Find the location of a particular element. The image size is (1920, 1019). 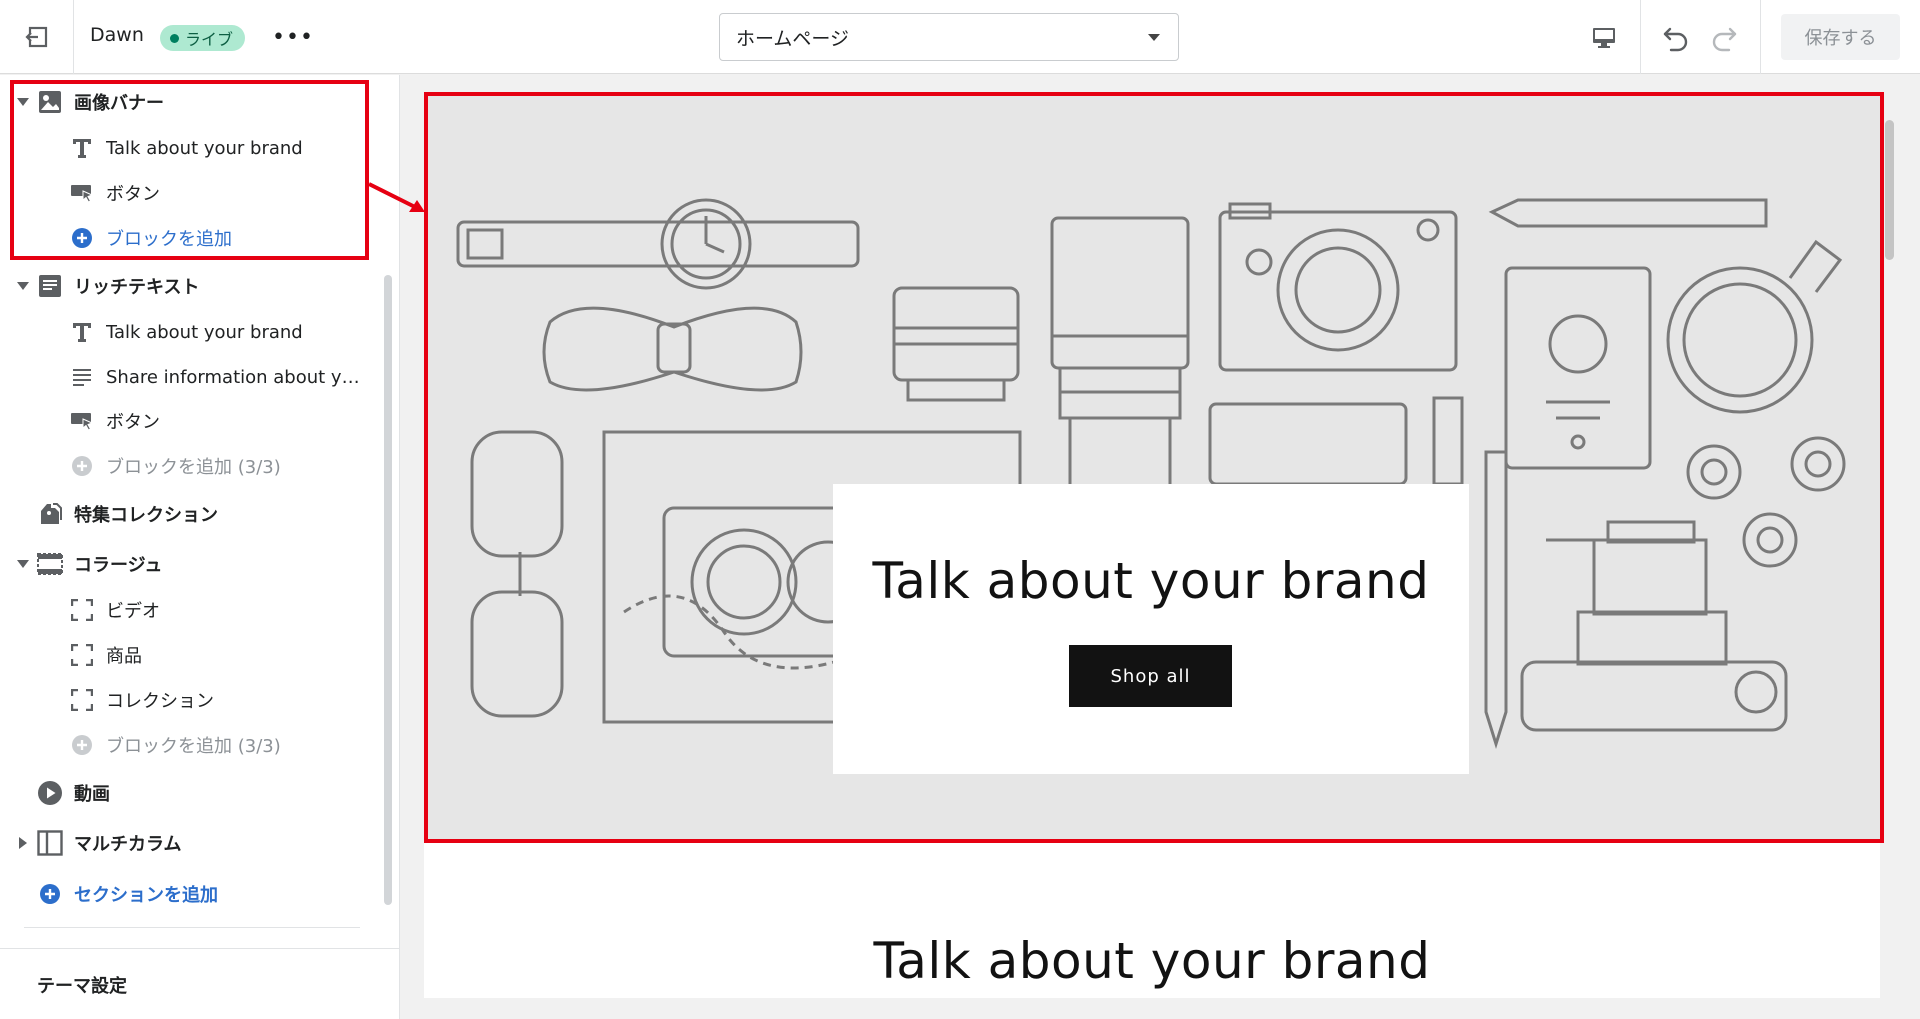

block-product: 商品 is located at coordinates (190, 655).